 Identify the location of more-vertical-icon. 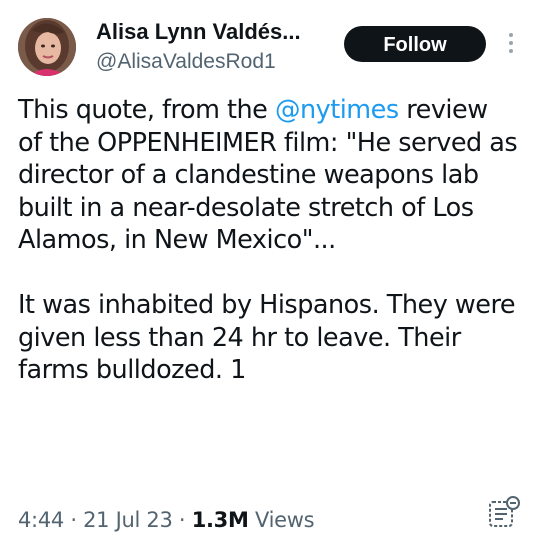
(511, 45).